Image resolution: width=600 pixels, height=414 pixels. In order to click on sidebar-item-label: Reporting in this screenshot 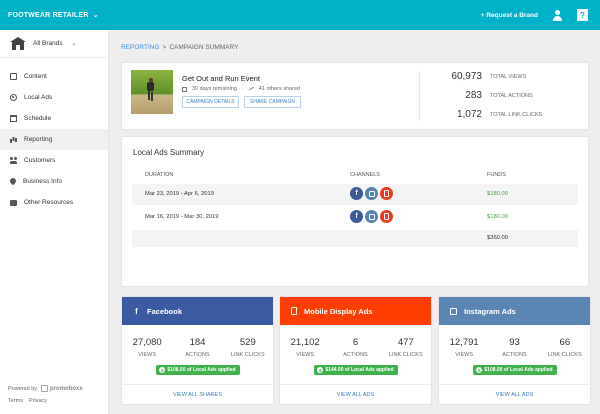, I will do `click(38, 139)`.